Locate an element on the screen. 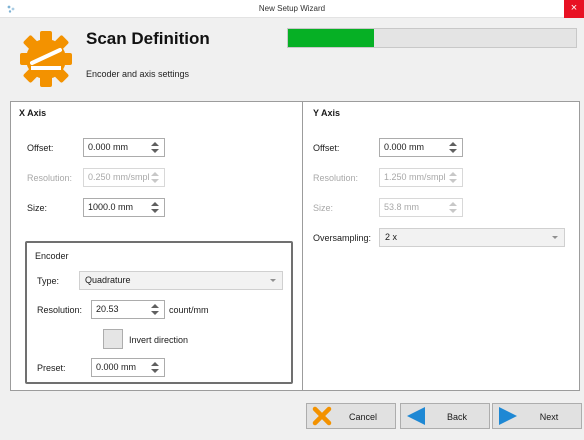 The image size is (584, 440). cancel-button: Cancel is located at coordinates (351, 416).